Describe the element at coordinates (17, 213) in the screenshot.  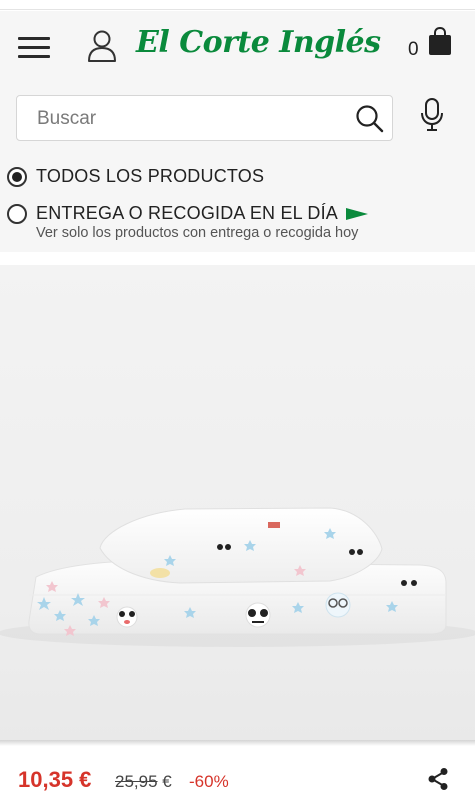
I see `radio-unselected-icon` at that location.